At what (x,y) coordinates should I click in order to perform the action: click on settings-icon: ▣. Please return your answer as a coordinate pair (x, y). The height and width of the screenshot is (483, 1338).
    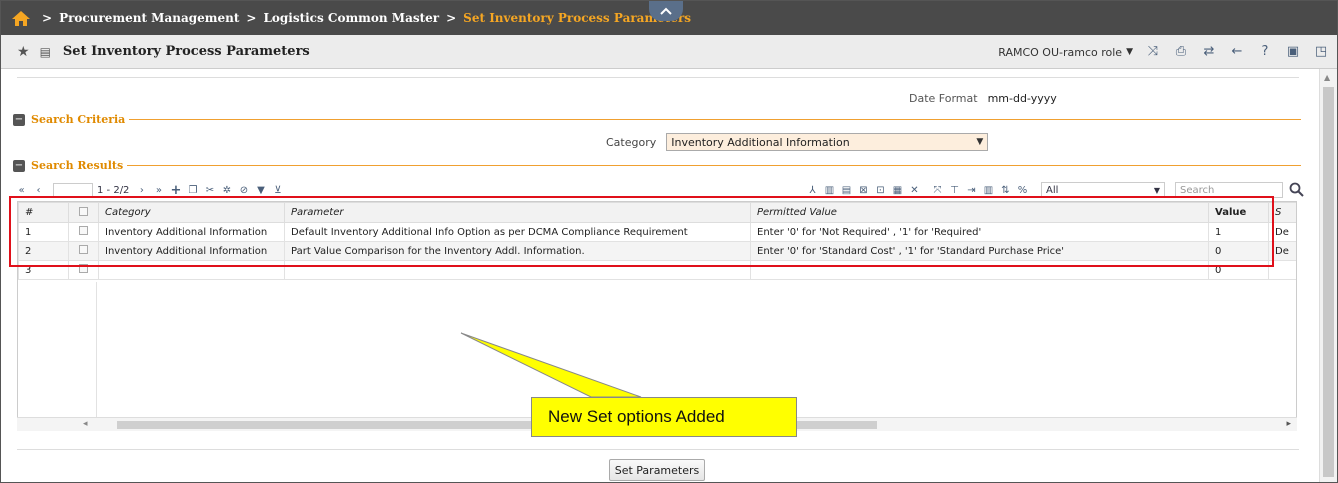
    Looking at the image, I should click on (1293, 52).